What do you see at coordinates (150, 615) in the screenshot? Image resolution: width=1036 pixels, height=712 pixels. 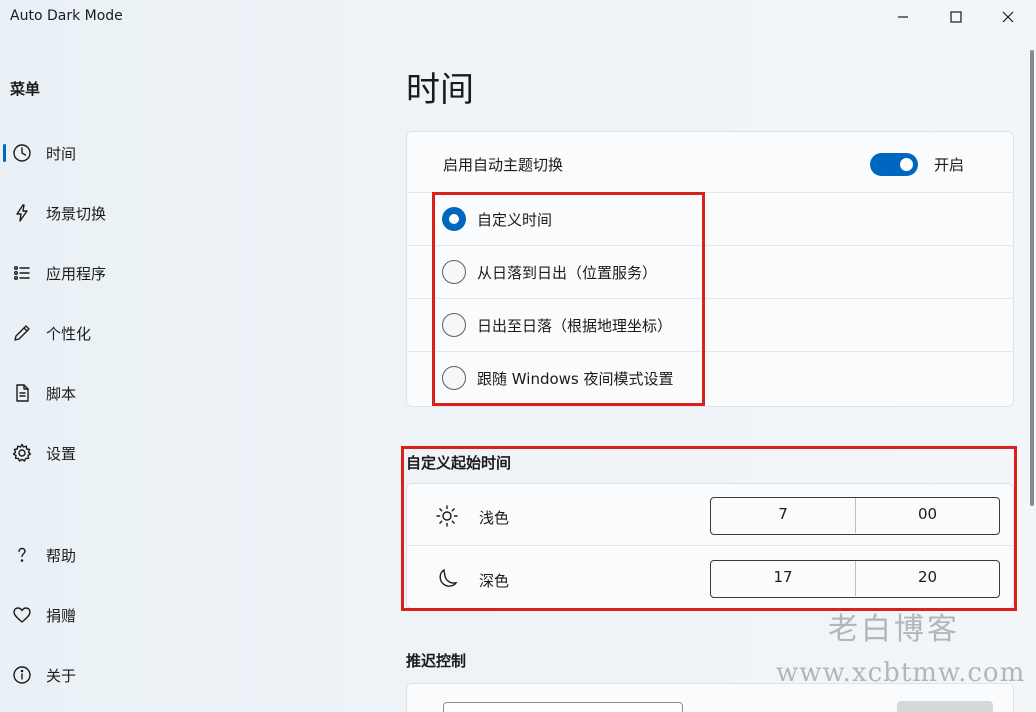 I see `sidebar-item-donate: 捐赠` at bounding box center [150, 615].